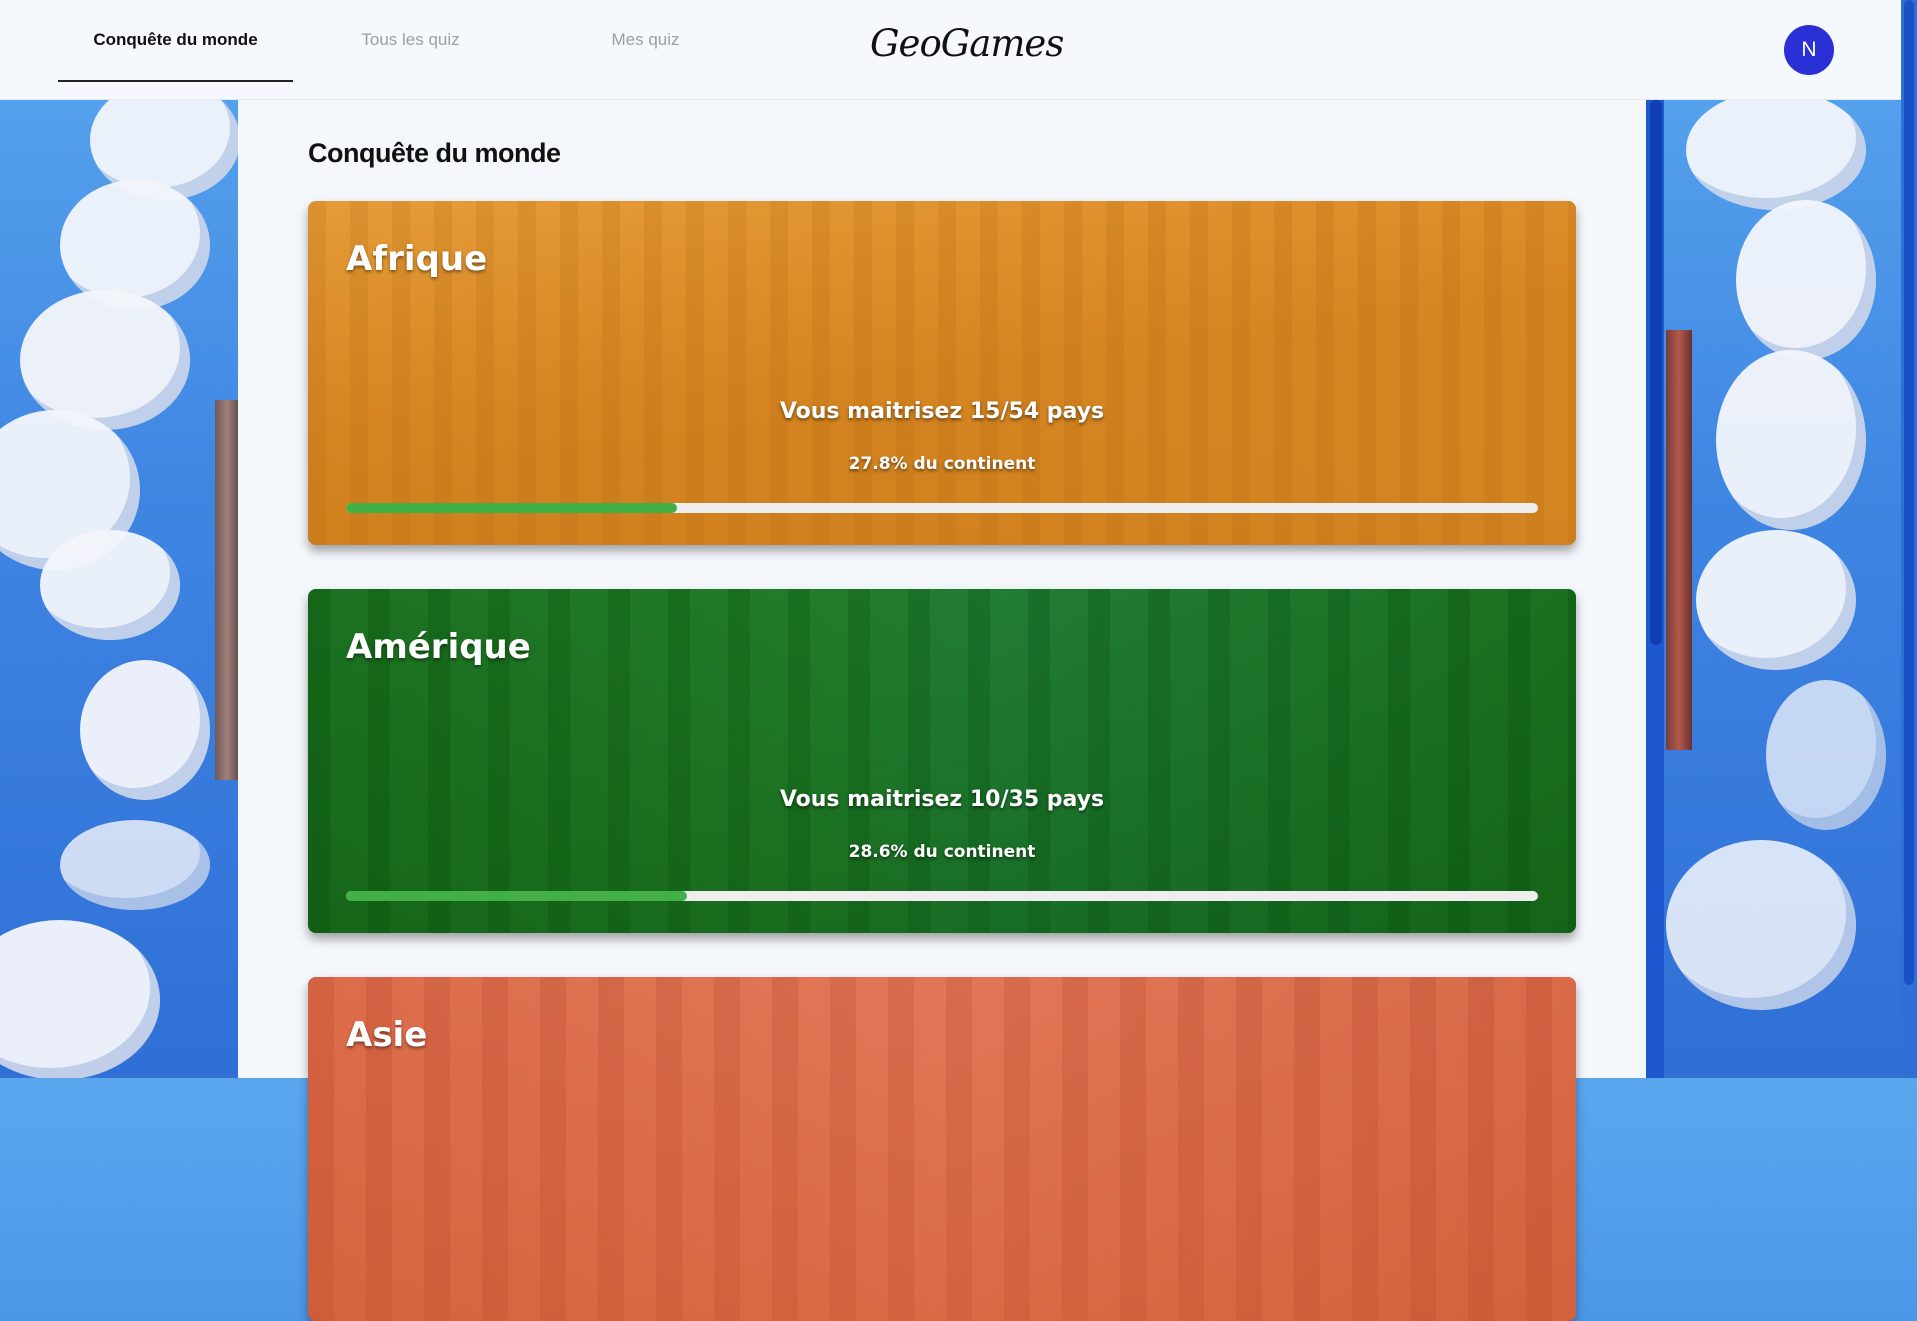  I want to click on mastery-percent: 27.8% du continent, so click(942, 464).